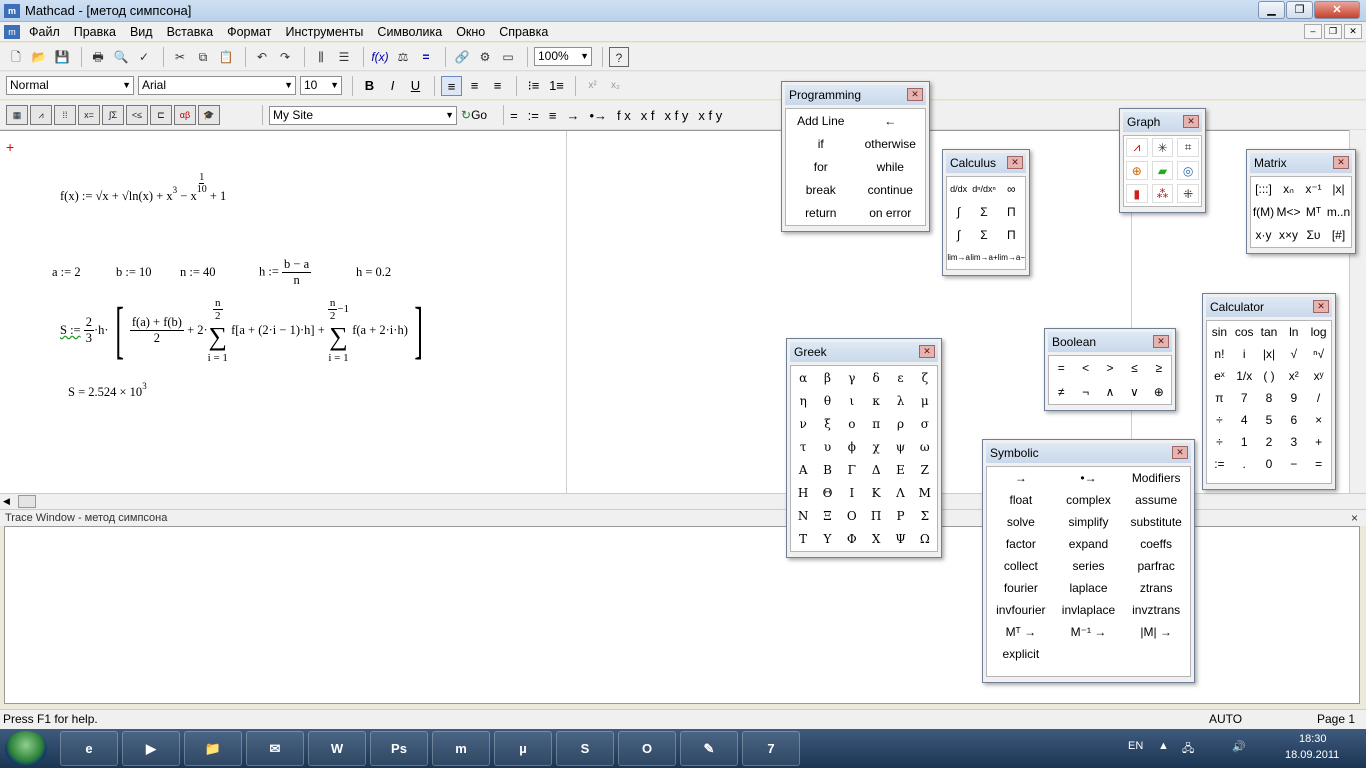 The width and height of the screenshot is (1366, 768). Describe the element at coordinates (983, 211) in the screenshot. I see `summation-button: Σ` at that location.